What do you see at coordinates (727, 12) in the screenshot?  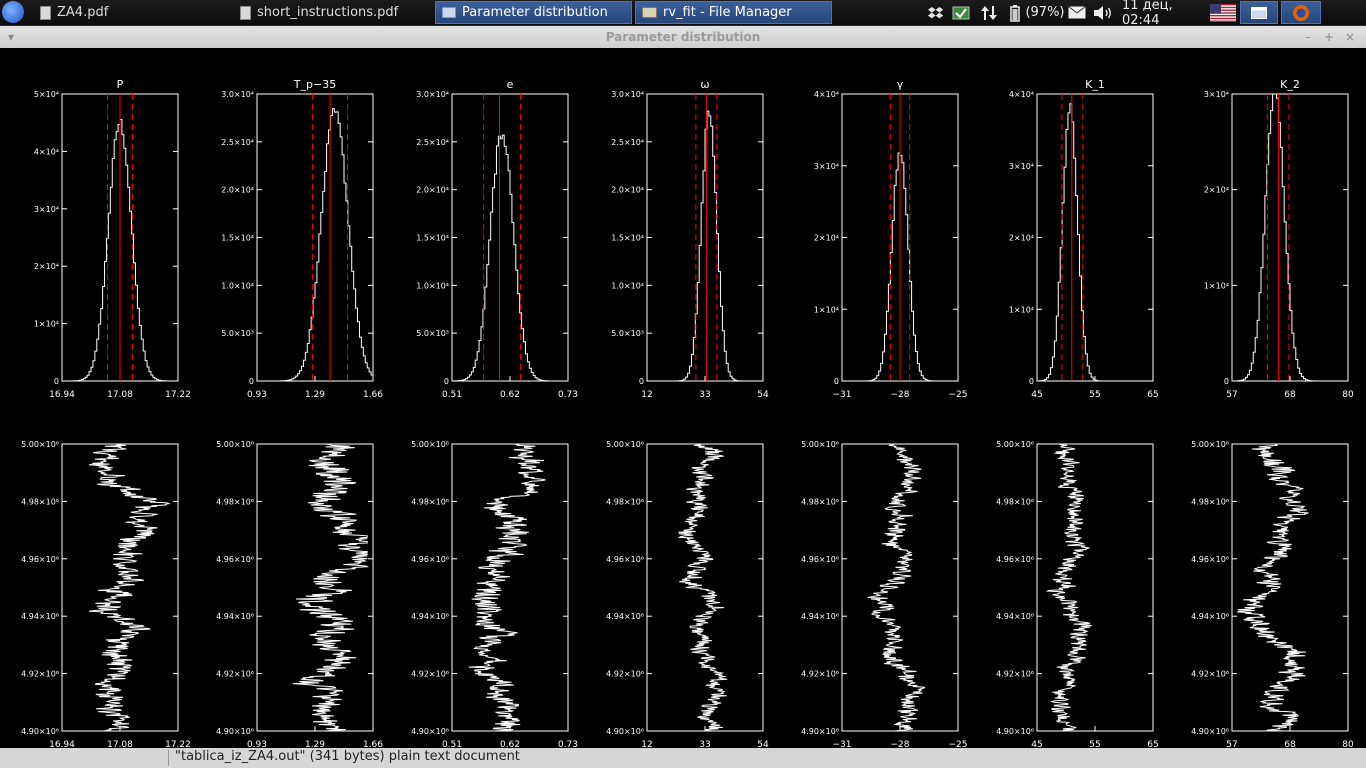 I see `taskbar-item-label: rv_fit - File Manager` at bounding box center [727, 12].